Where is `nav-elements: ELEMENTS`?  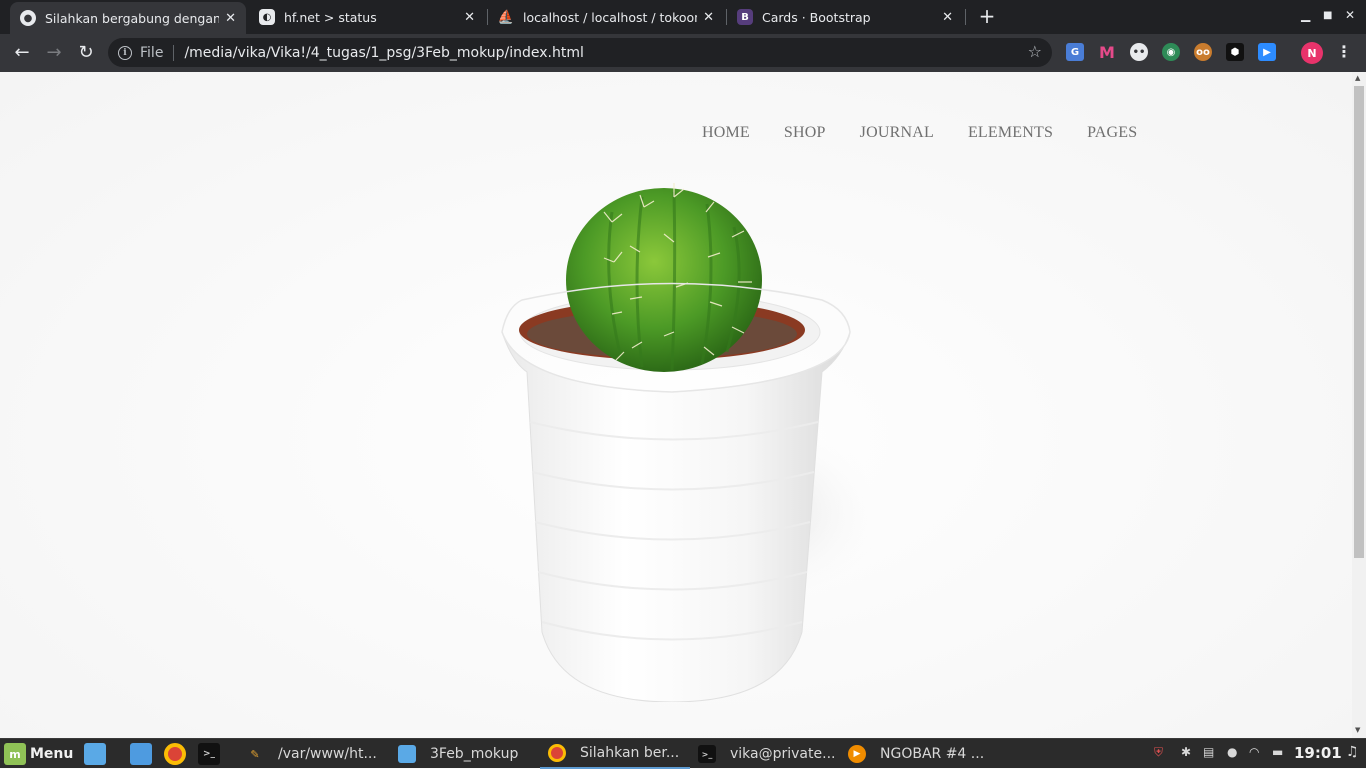 nav-elements: ELEMENTS is located at coordinates (1010, 133).